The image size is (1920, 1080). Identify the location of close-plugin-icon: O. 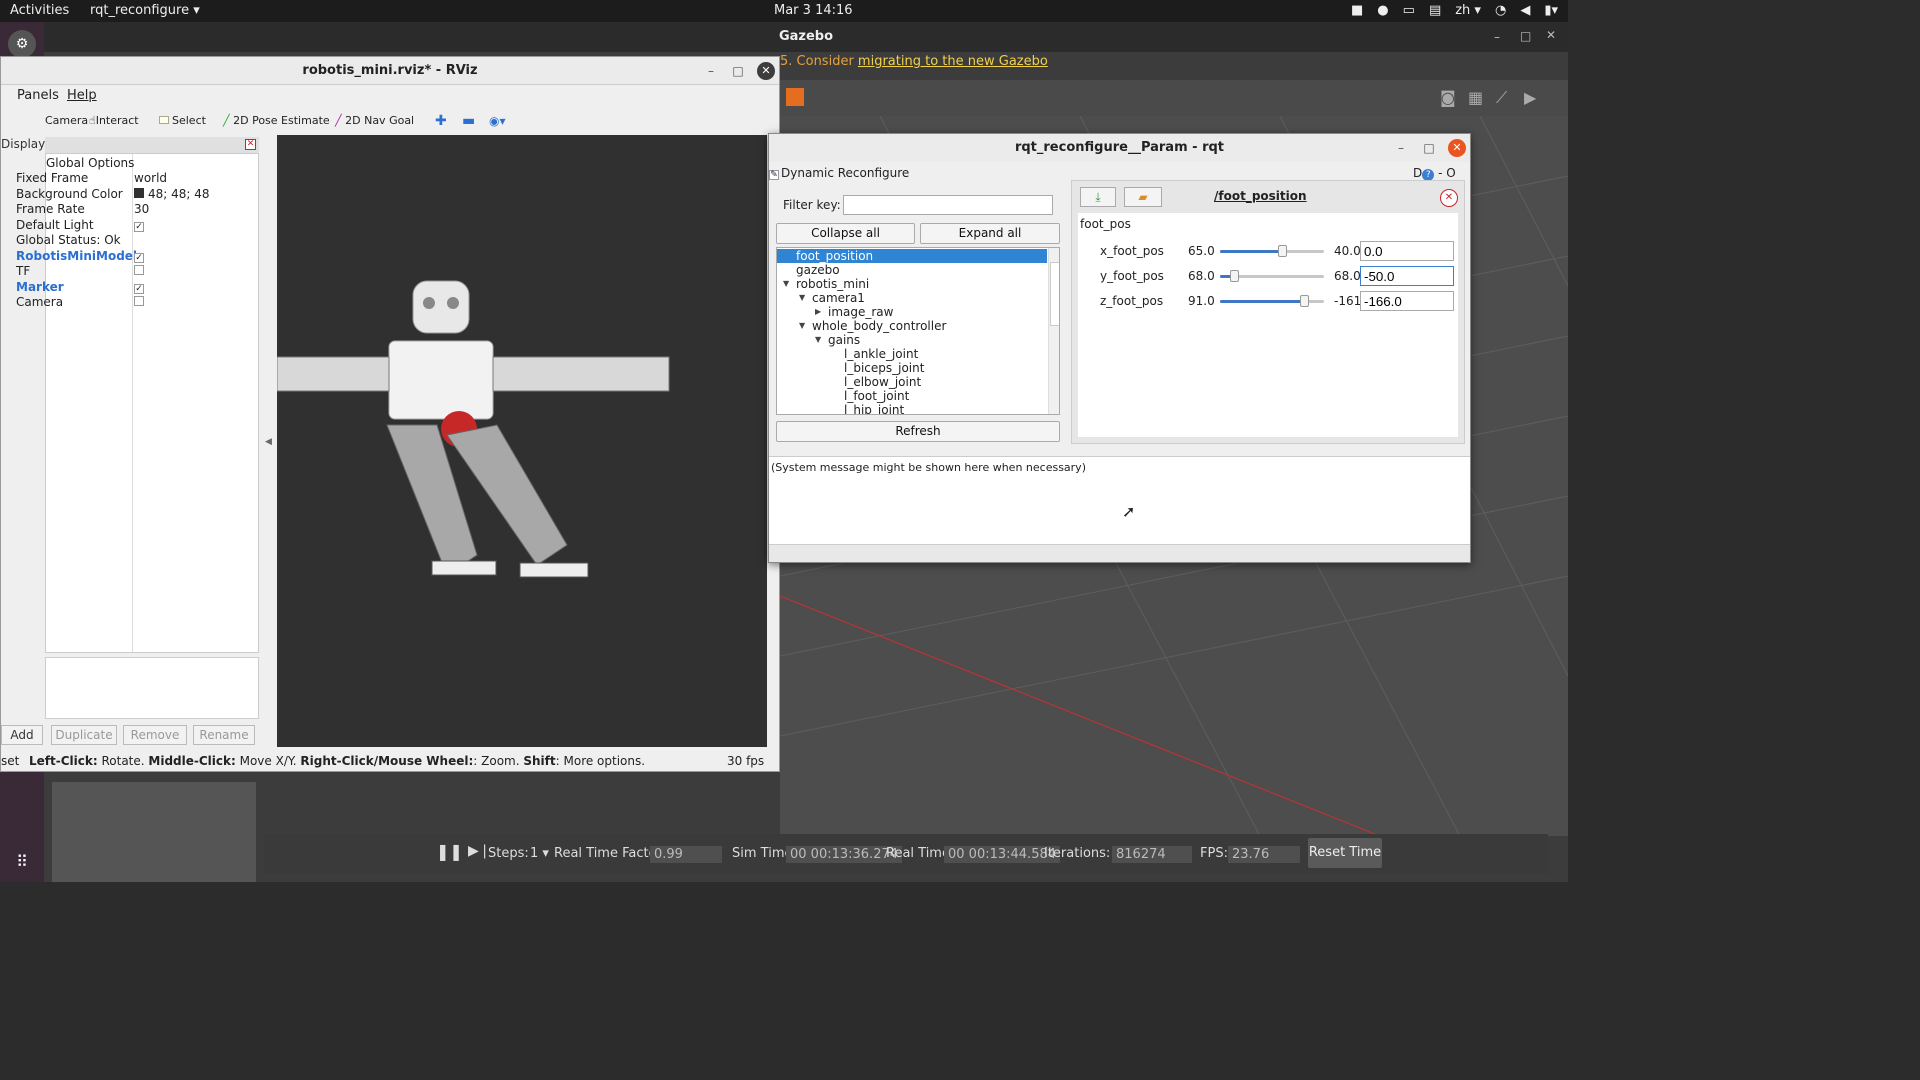
(1450, 173).